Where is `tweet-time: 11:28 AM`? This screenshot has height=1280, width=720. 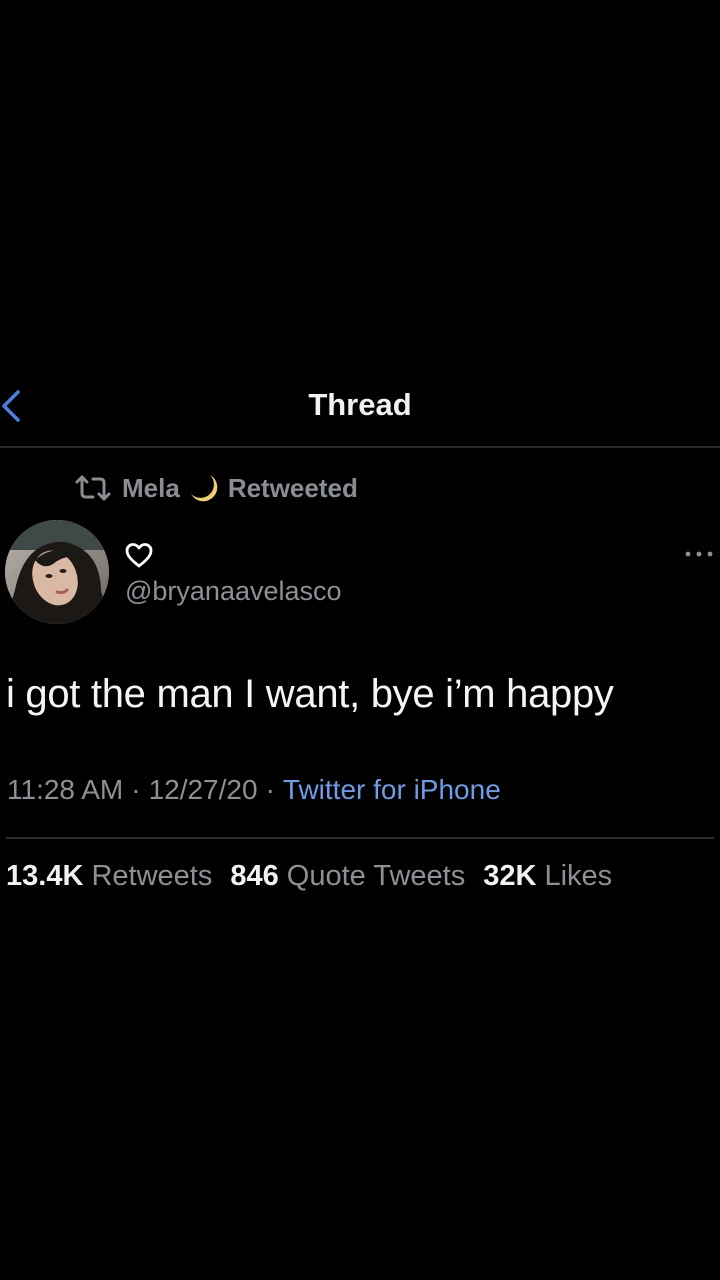
tweet-time: 11:28 AM is located at coordinates (65, 789).